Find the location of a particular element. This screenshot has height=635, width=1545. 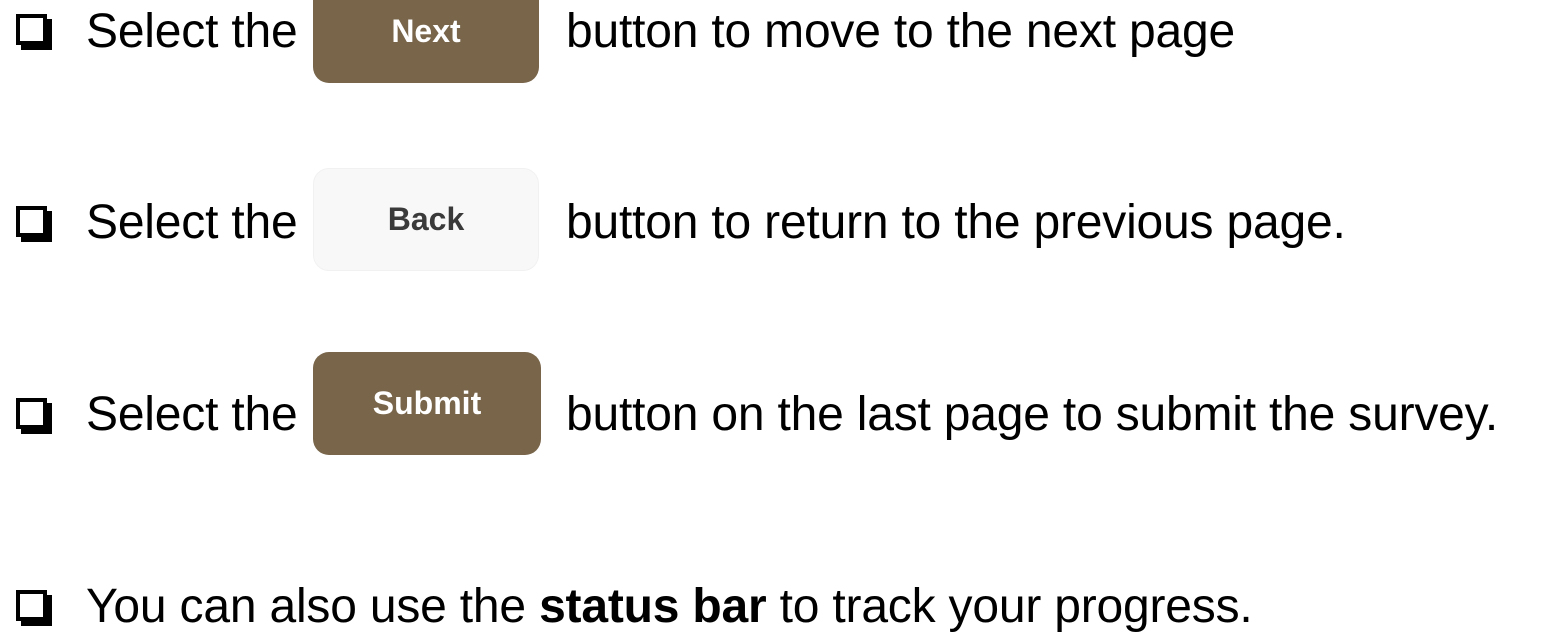

instruction-suffix: button to return to the previous page. is located at coordinates (956, 222).